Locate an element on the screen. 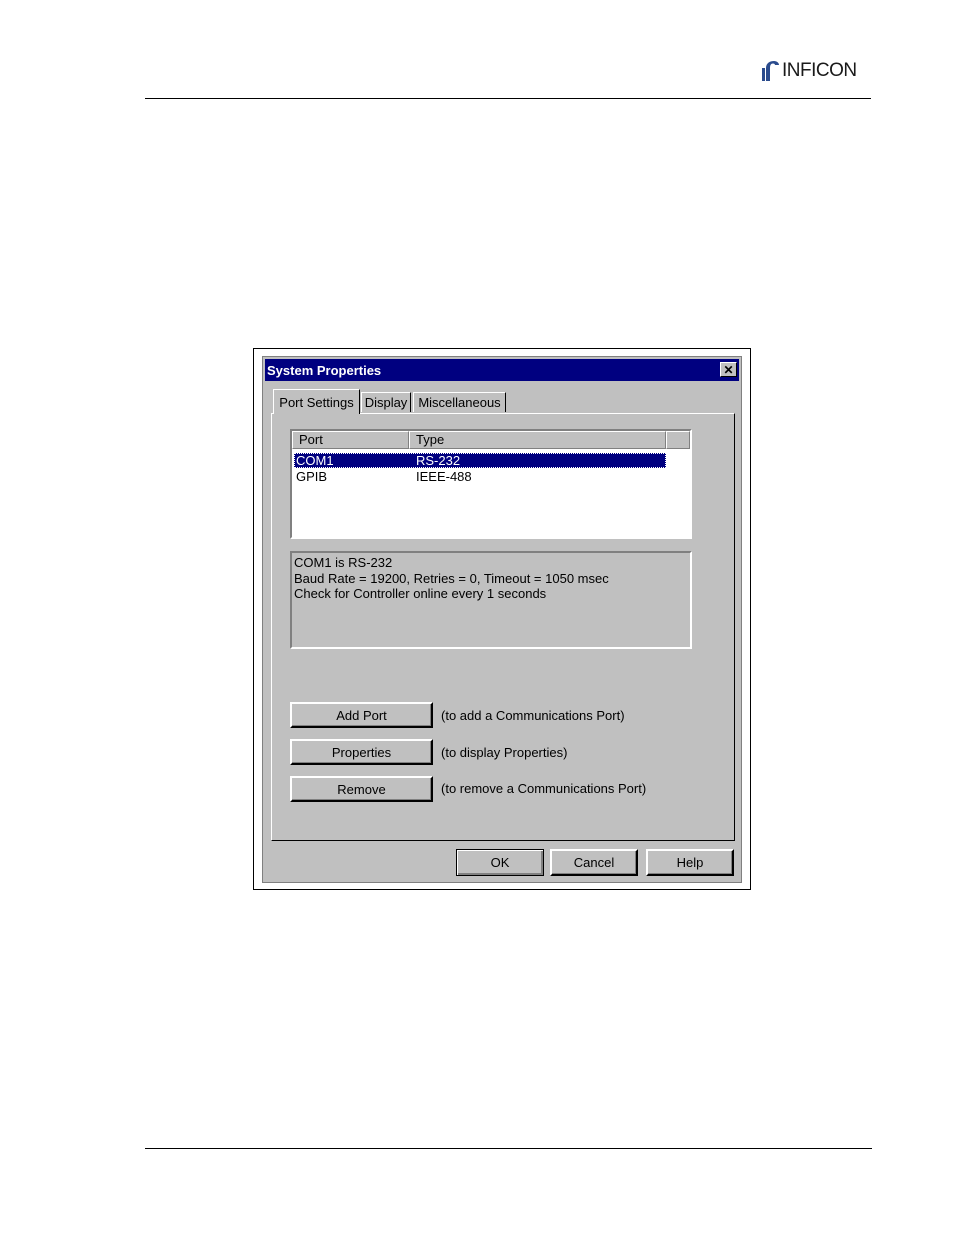  add-port-button: Add Port is located at coordinates (361, 715).